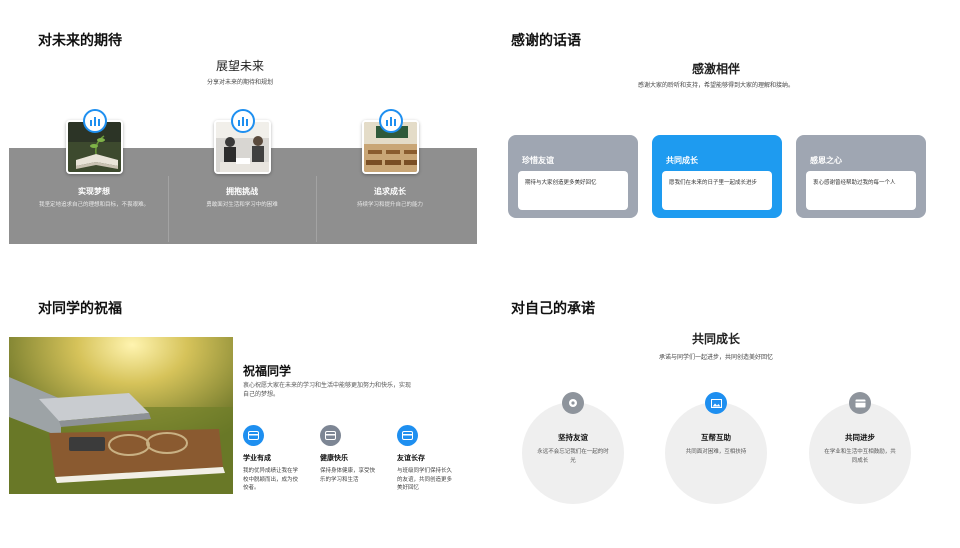 The height and width of the screenshot is (548, 960). I want to click on thanks-card: 珍惜友谊 期待与大家创造更多美好回忆, so click(573, 176).